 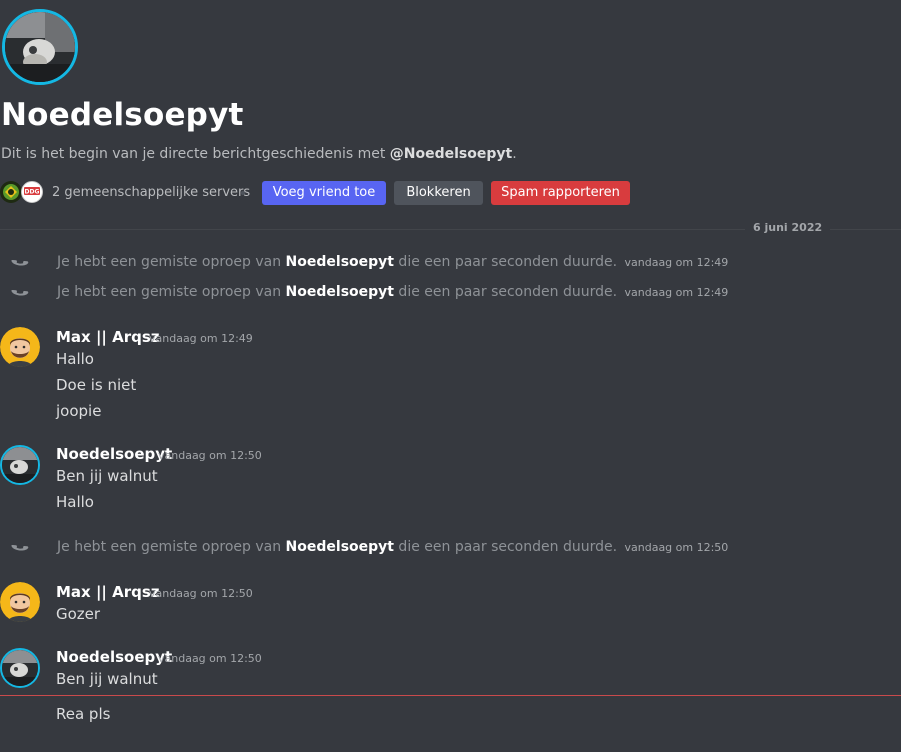 I want to click on report-spam-button: Spam rapporteren, so click(x=560, y=193).